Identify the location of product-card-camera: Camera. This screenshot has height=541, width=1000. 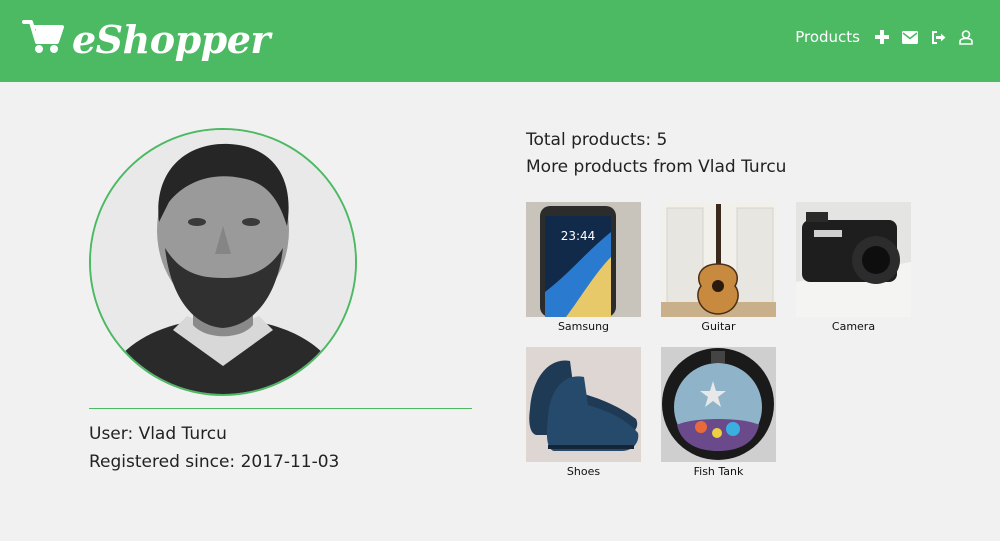
(853, 267).